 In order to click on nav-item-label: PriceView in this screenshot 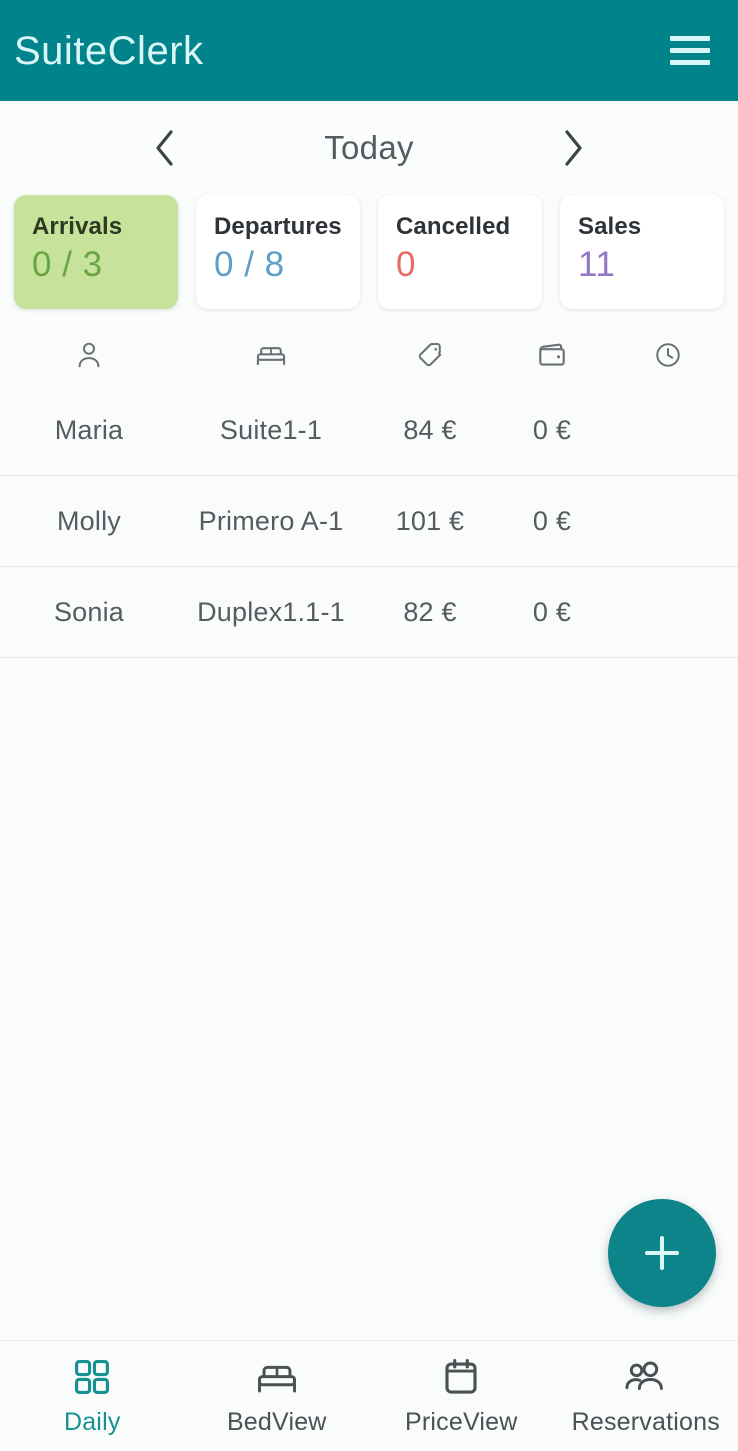, I will do `click(461, 1422)`.